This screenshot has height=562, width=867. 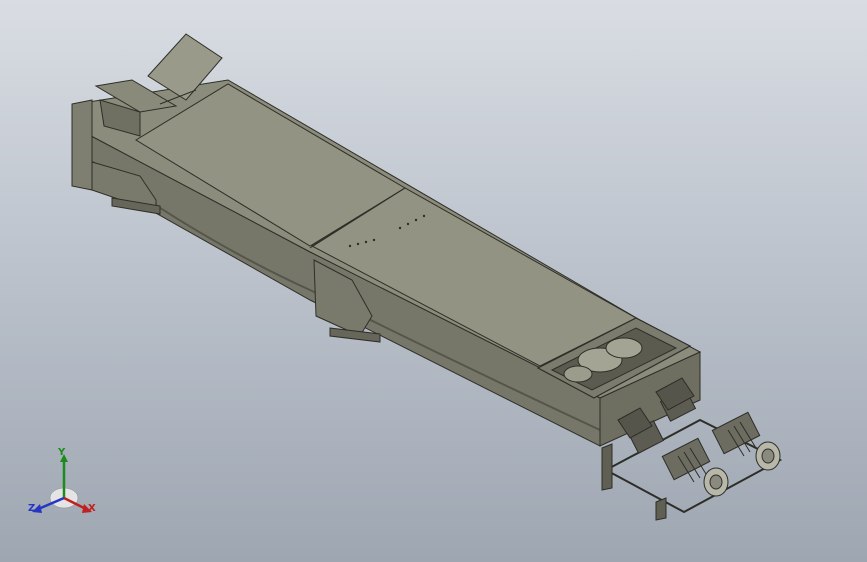 What do you see at coordinates (661, 509) in the screenshot?
I see `drive-base-leg-right` at bounding box center [661, 509].